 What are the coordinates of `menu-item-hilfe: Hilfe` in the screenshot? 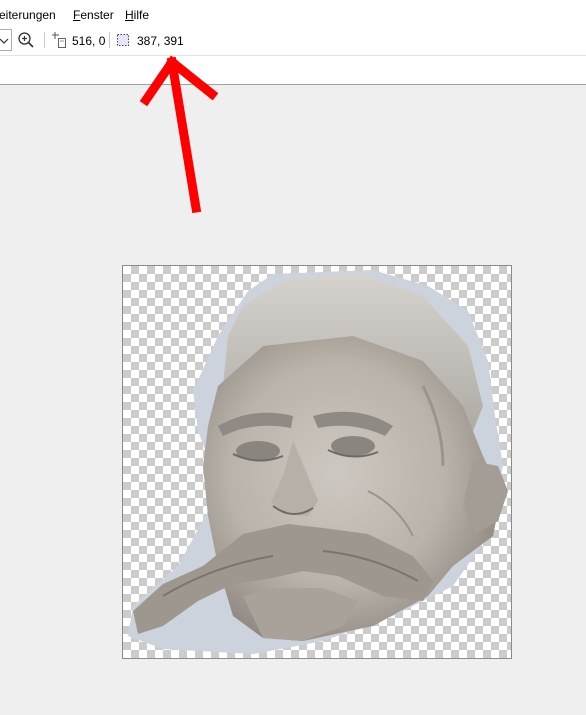 It's located at (137, 15).